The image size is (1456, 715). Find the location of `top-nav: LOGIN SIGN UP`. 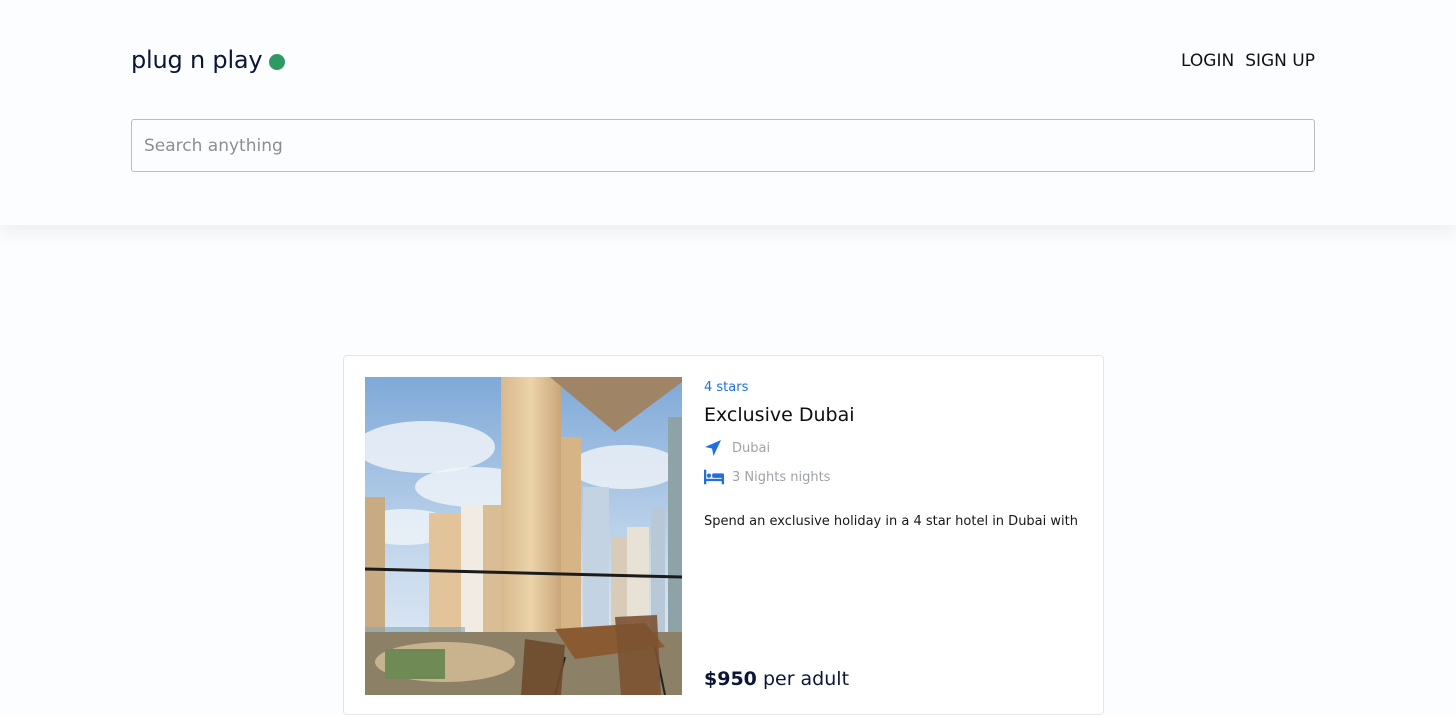

top-nav: LOGIN SIGN UP is located at coordinates (1248, 61).